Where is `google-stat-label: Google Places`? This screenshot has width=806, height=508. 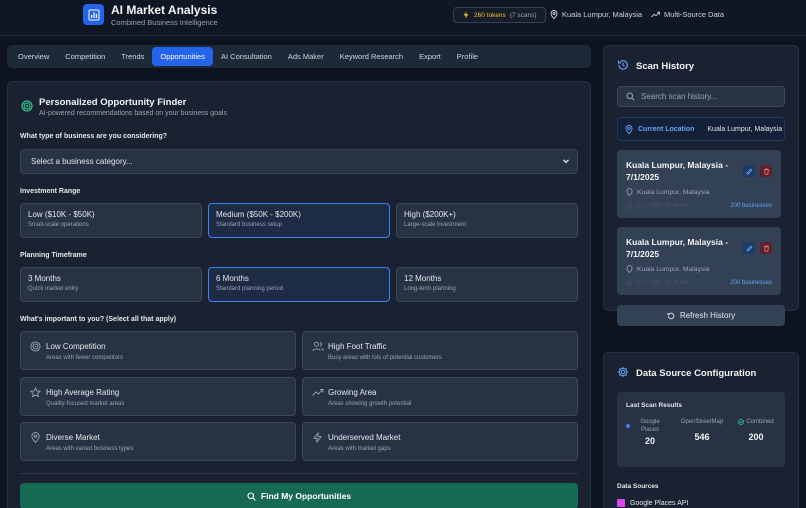 google-stat-label: Google Places is located at coordinates (650, 426).